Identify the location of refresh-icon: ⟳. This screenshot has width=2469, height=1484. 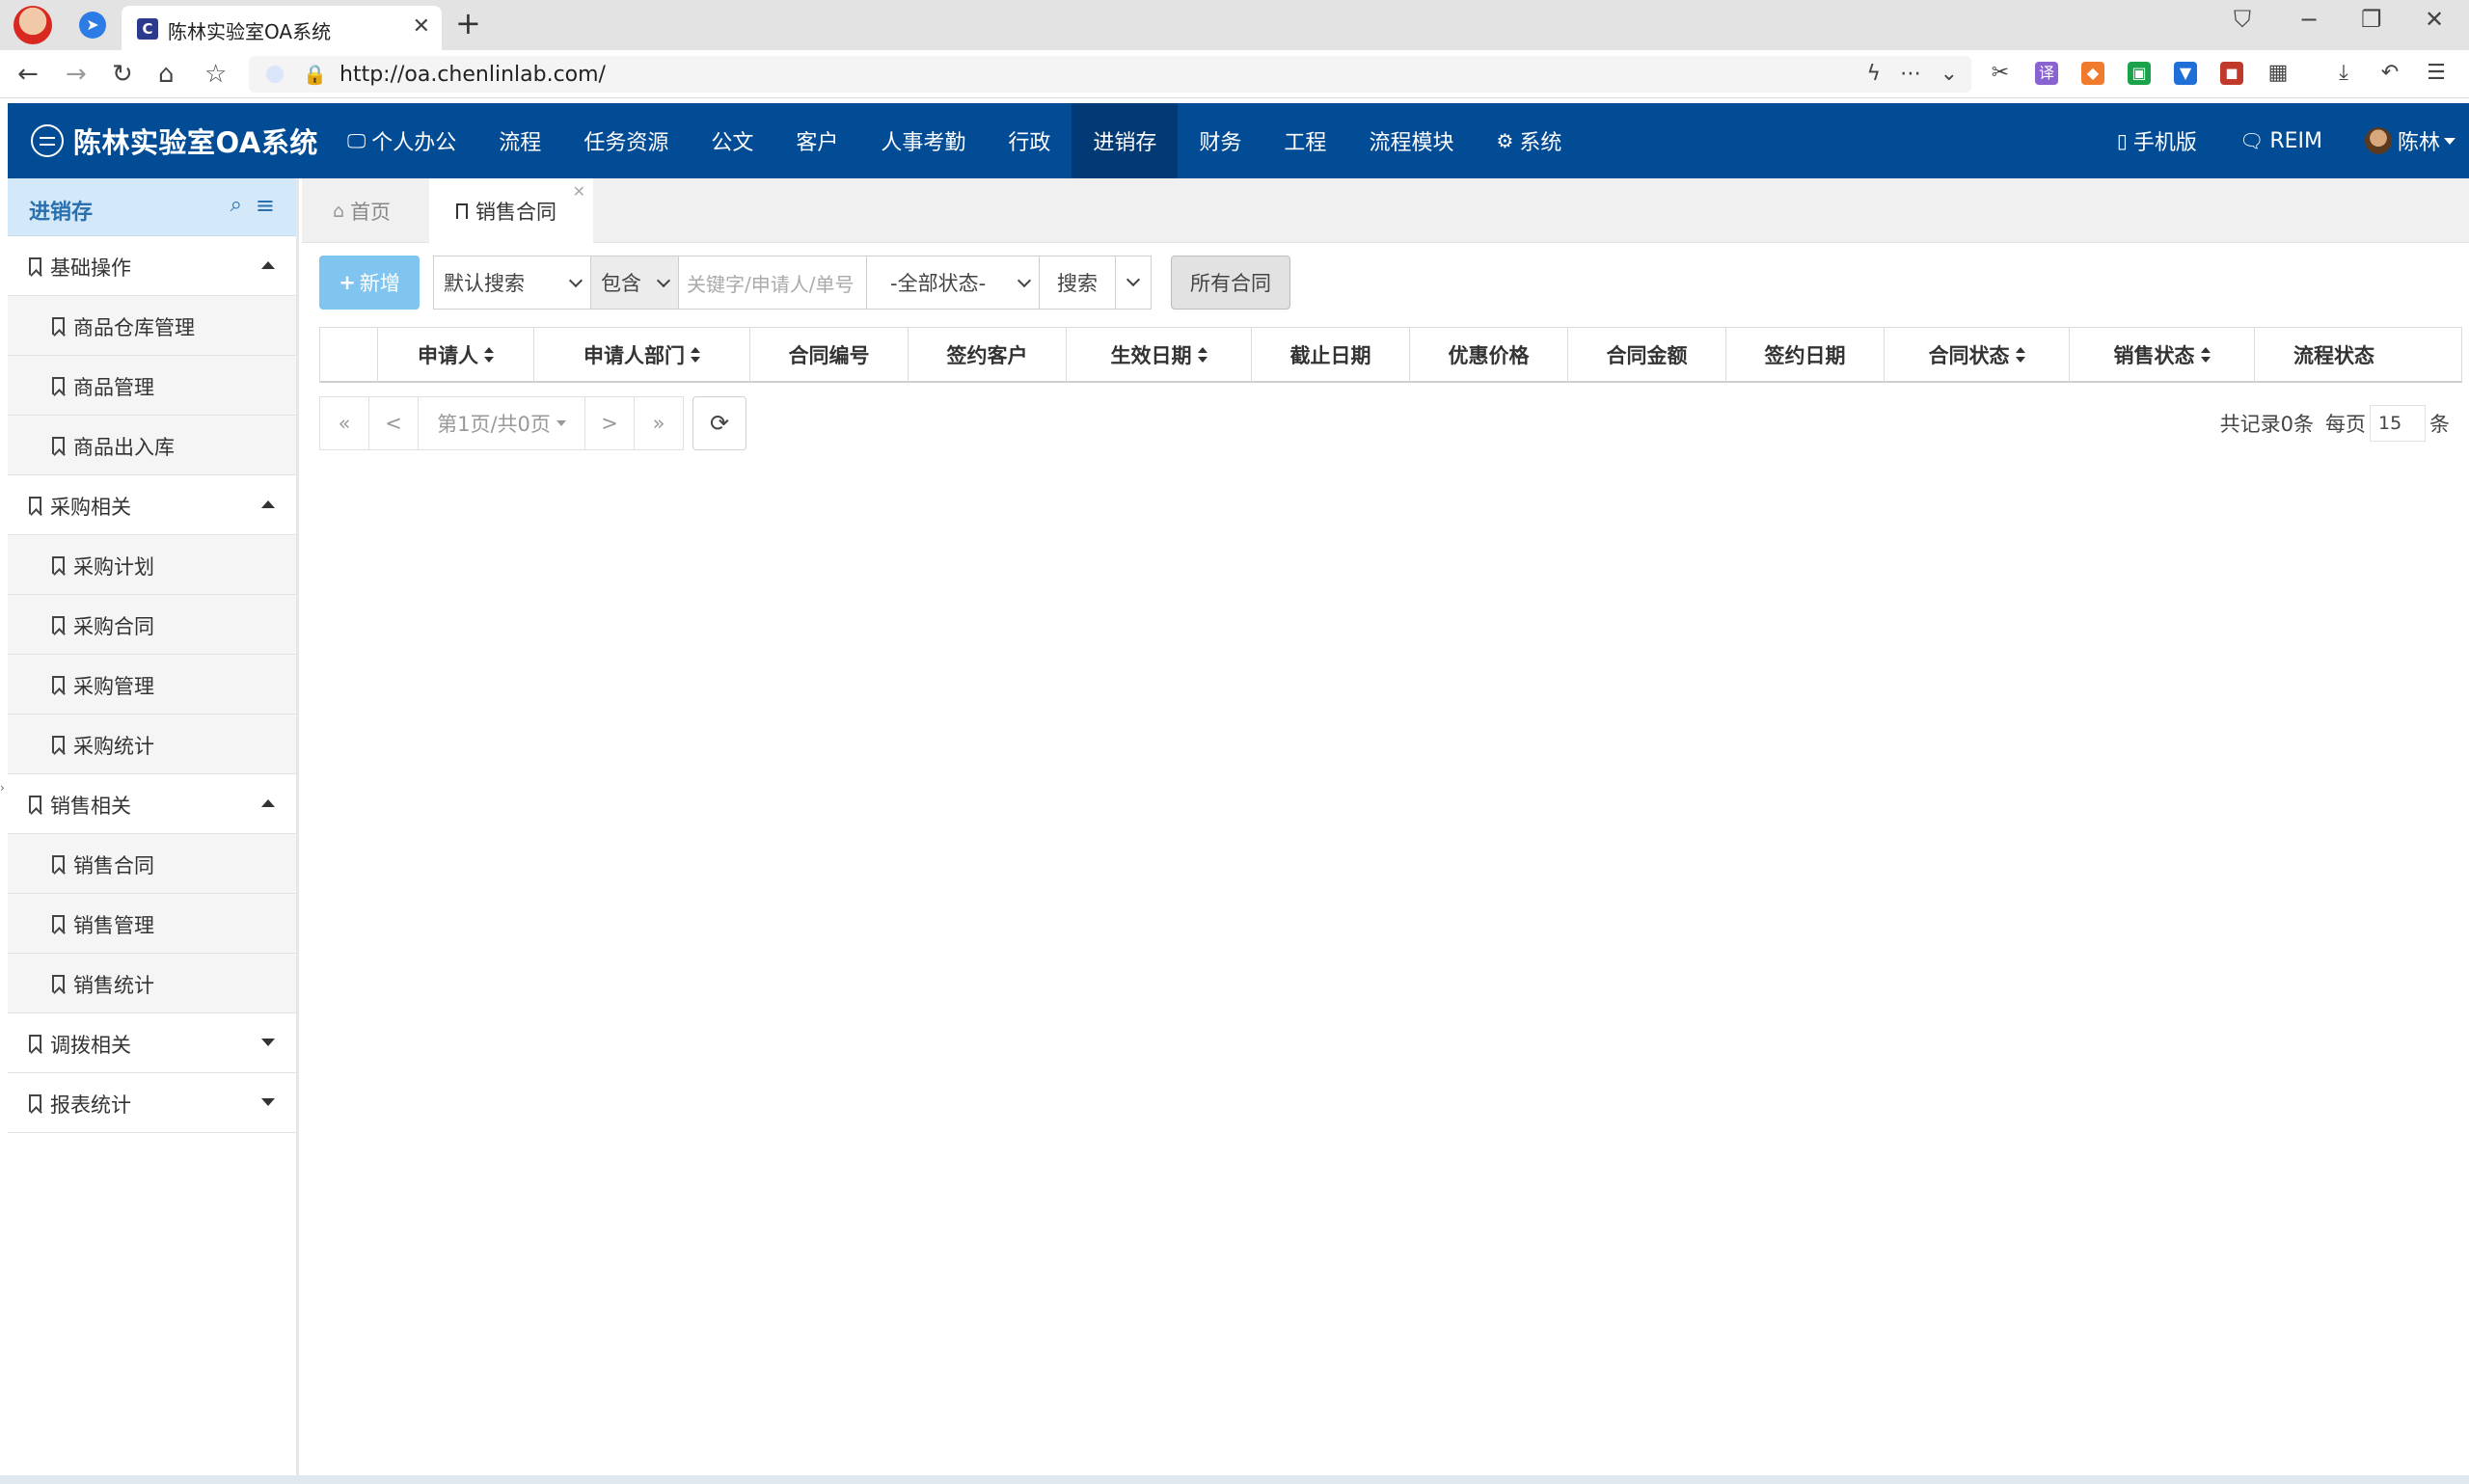
(719, 423).